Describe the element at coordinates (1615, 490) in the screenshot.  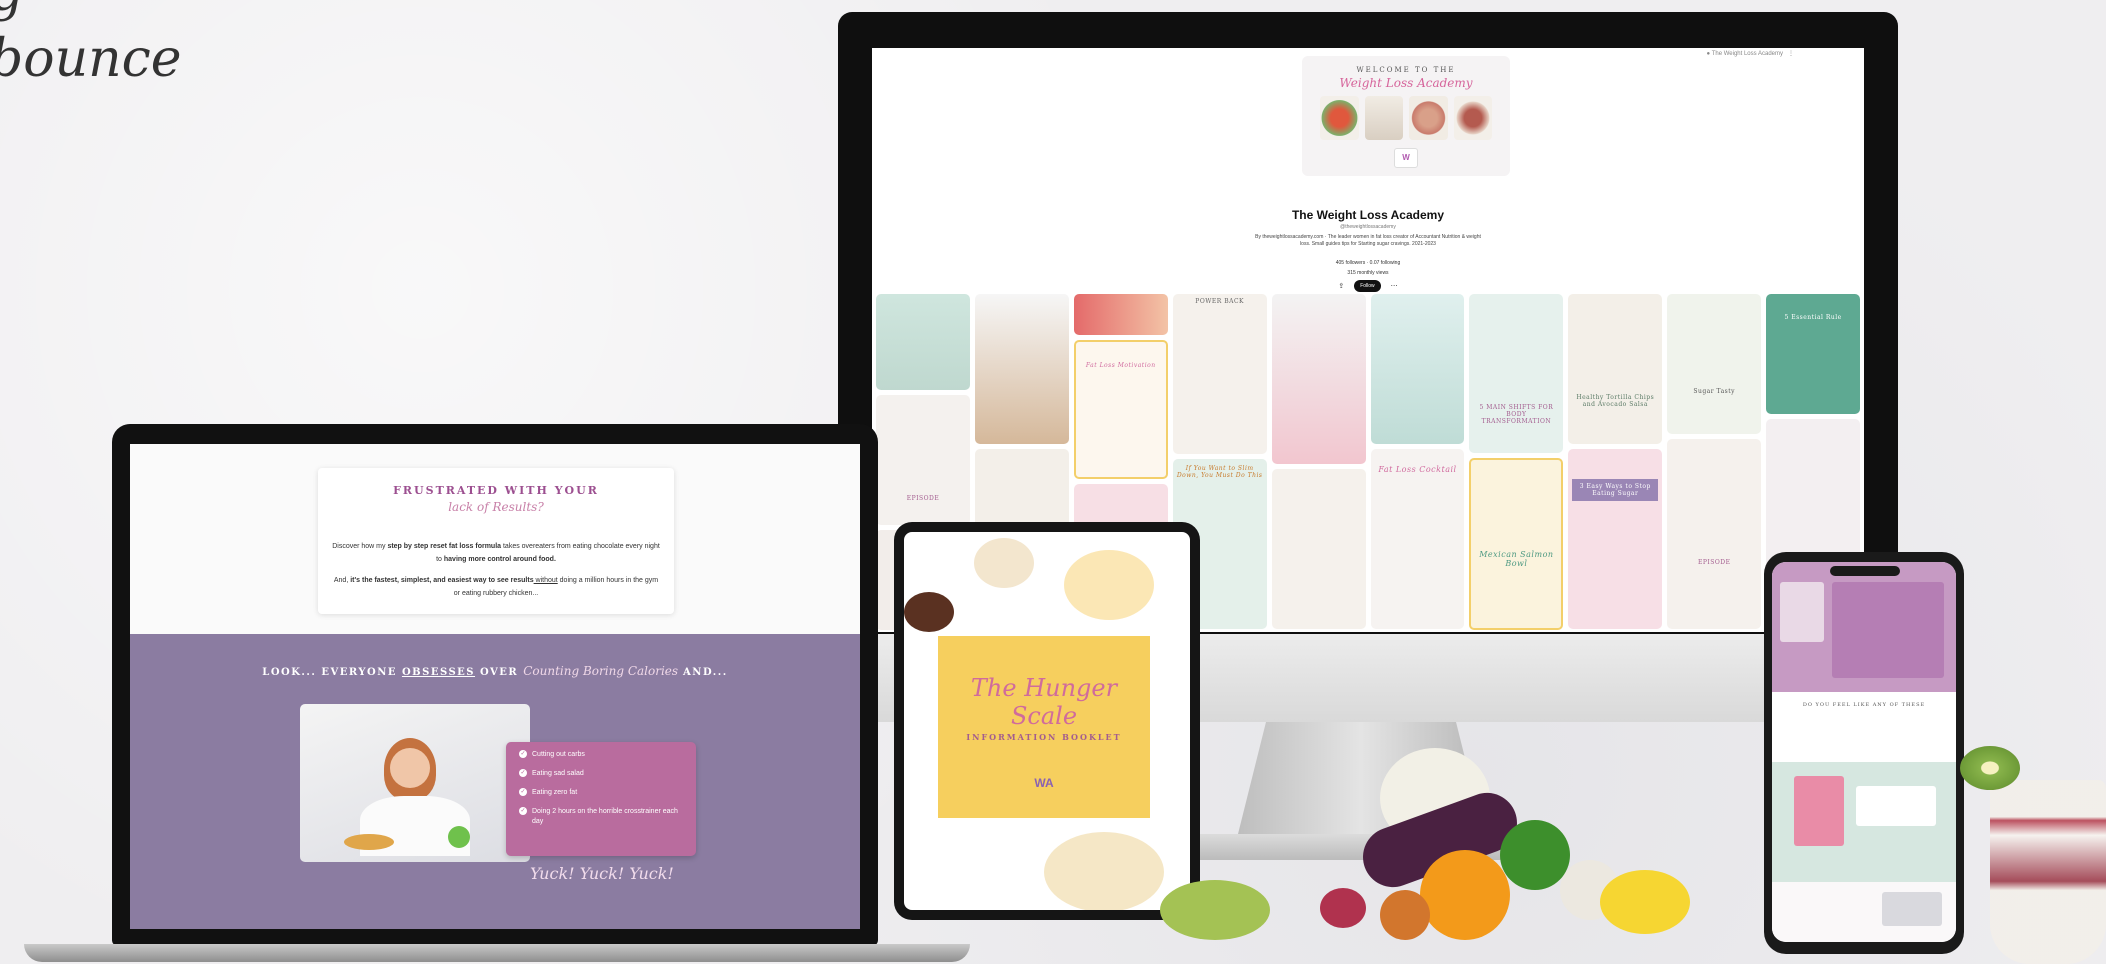
I see `pin-text: 3 Easy Ways to Stop Eating Sugar` at that location.